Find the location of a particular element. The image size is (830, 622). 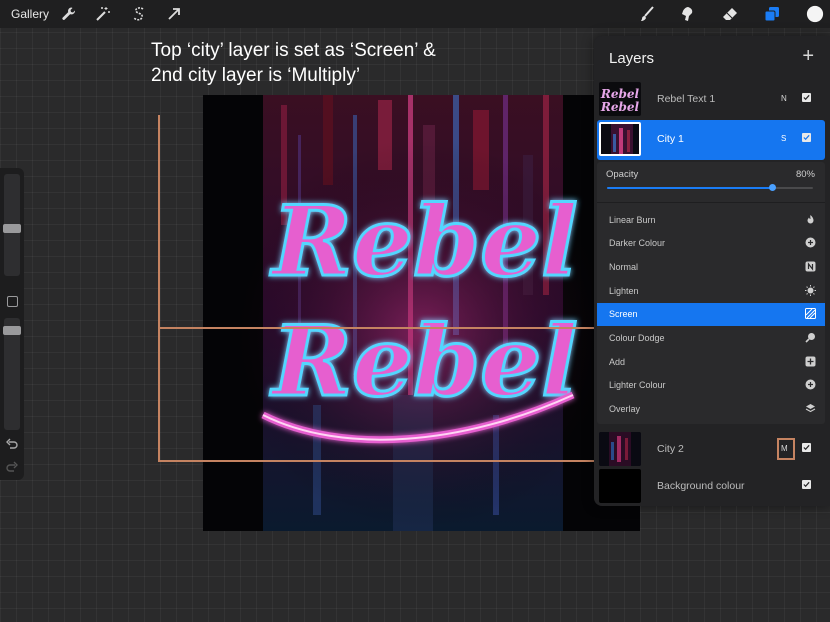

hatch-icon is located at coordinates (810, 313).